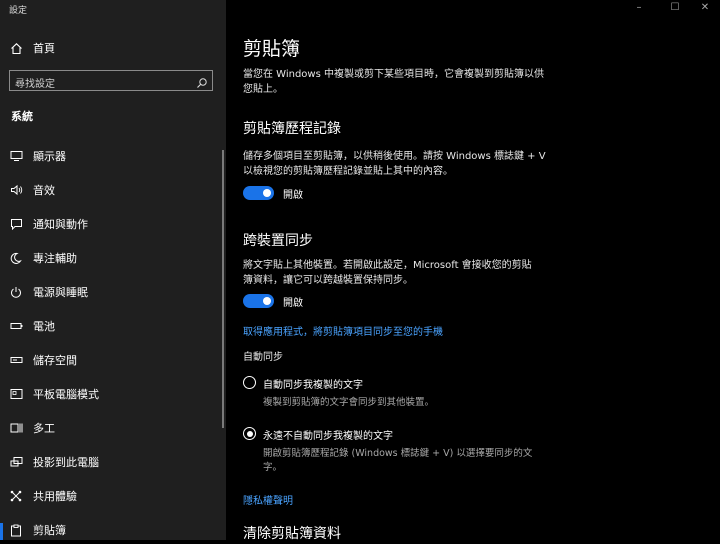  I want to click on sync-heading: 跨裝置同步, so click(278, 241).